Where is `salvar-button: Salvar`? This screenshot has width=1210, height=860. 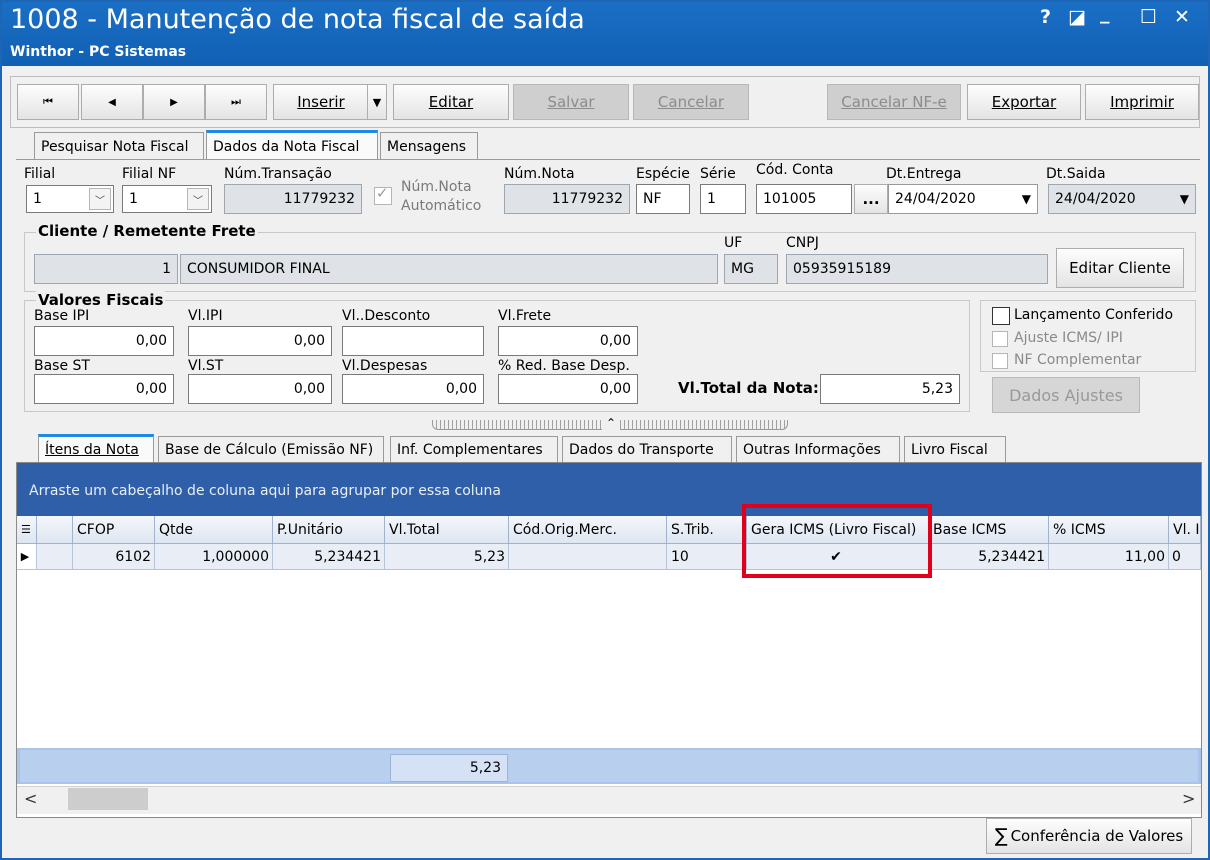
salvar-button: Salvar is located at coordinates (571, 102).